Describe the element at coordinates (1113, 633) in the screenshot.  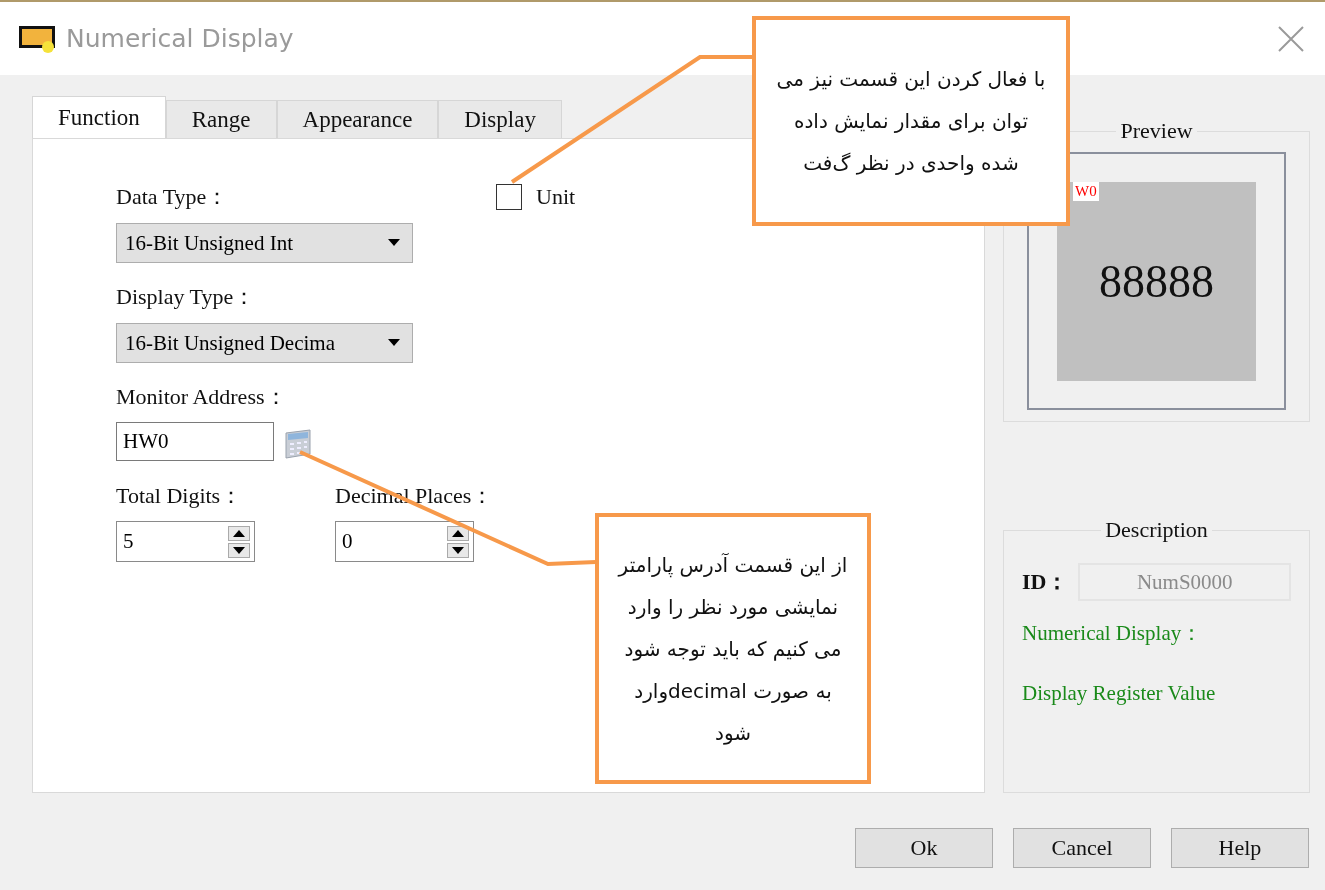
I see `description-title: Numerical Display：` at that location.